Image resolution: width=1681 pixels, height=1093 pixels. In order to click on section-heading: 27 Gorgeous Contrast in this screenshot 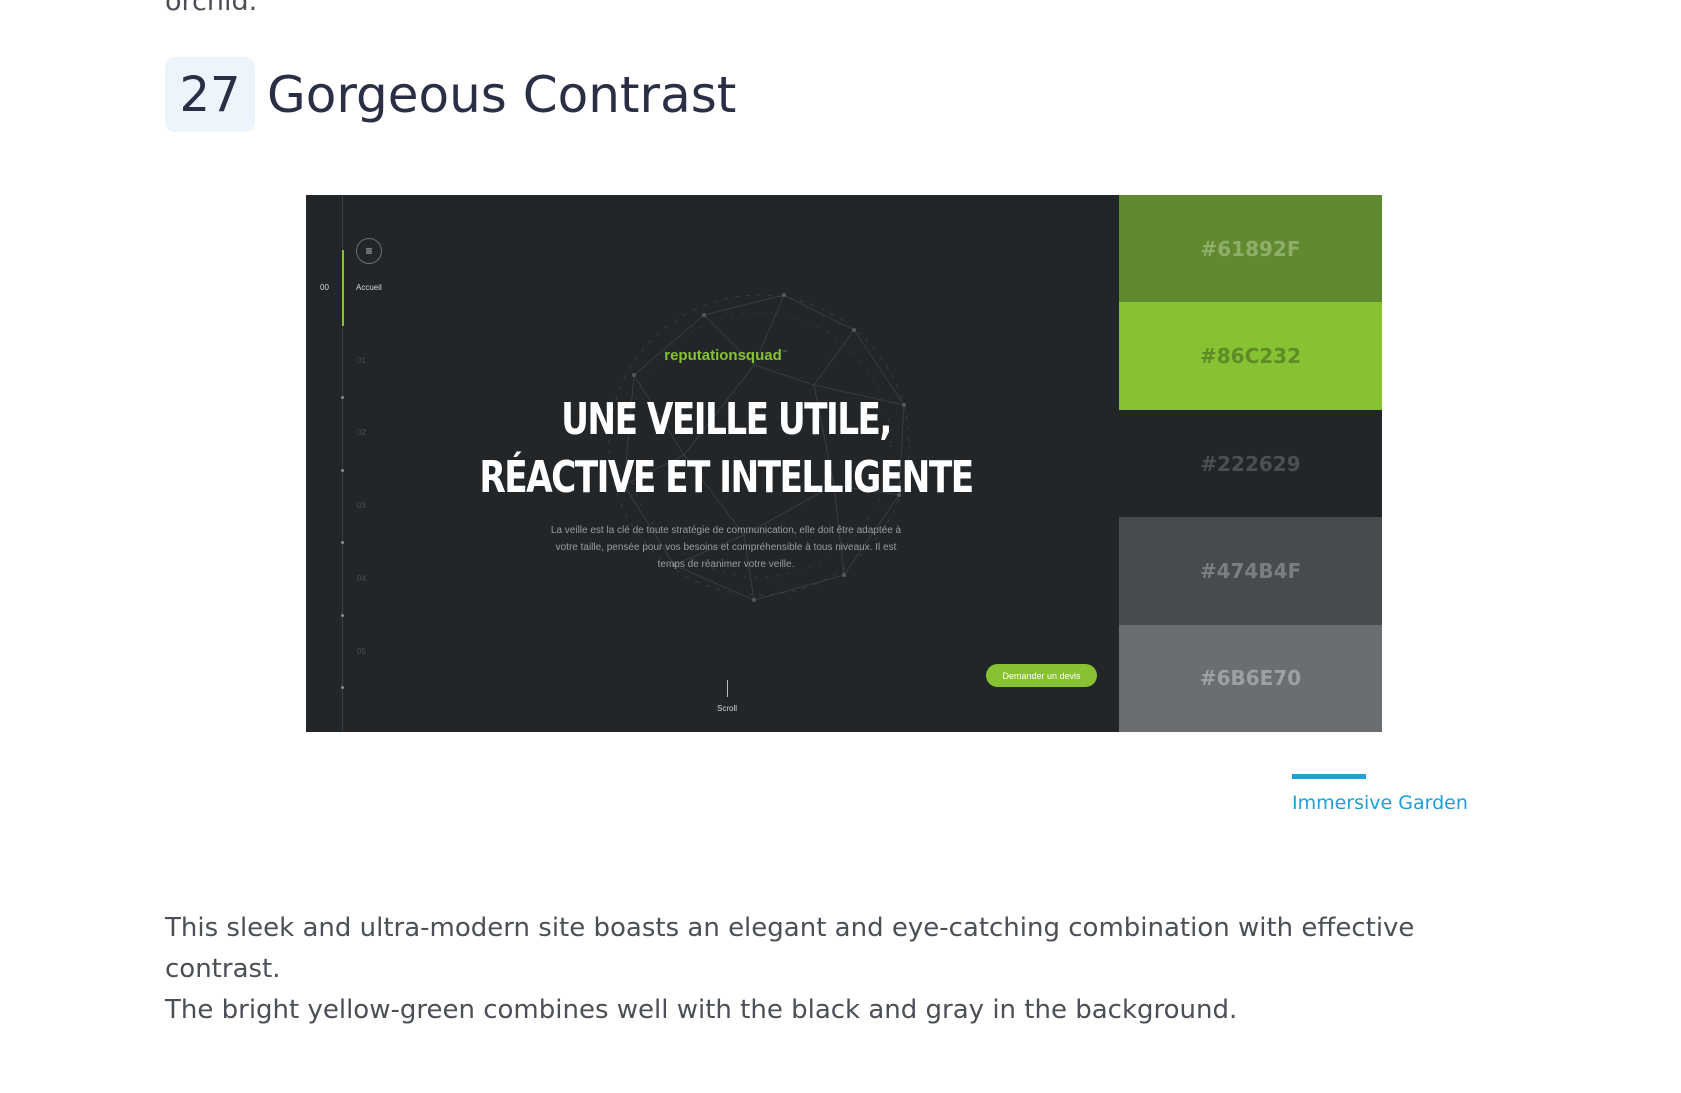, I will do `click(450, 94)`.